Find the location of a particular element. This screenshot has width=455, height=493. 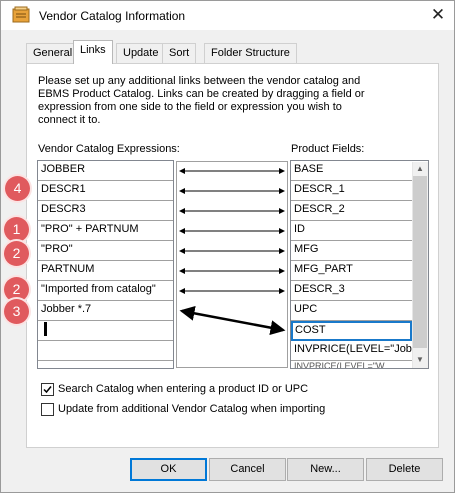

vendor-expressions-header: Vendor Catalog Expressions: is located at coordinates (109, 149).